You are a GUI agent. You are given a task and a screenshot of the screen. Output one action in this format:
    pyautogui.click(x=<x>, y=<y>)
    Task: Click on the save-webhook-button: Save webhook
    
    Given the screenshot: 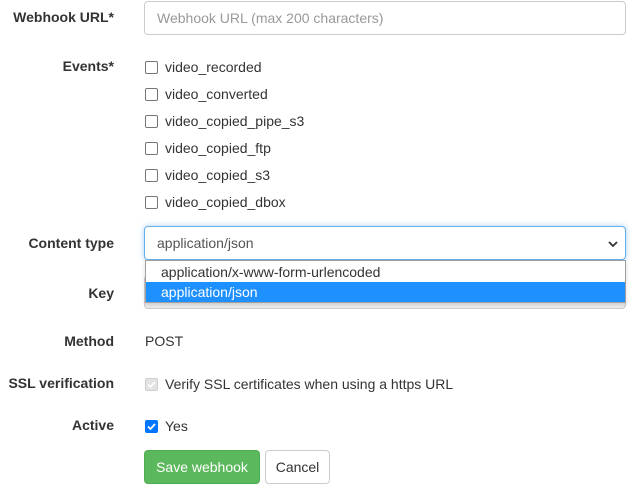 What is the action you would take?
    pyautogui.click(x=202, y=467)
    